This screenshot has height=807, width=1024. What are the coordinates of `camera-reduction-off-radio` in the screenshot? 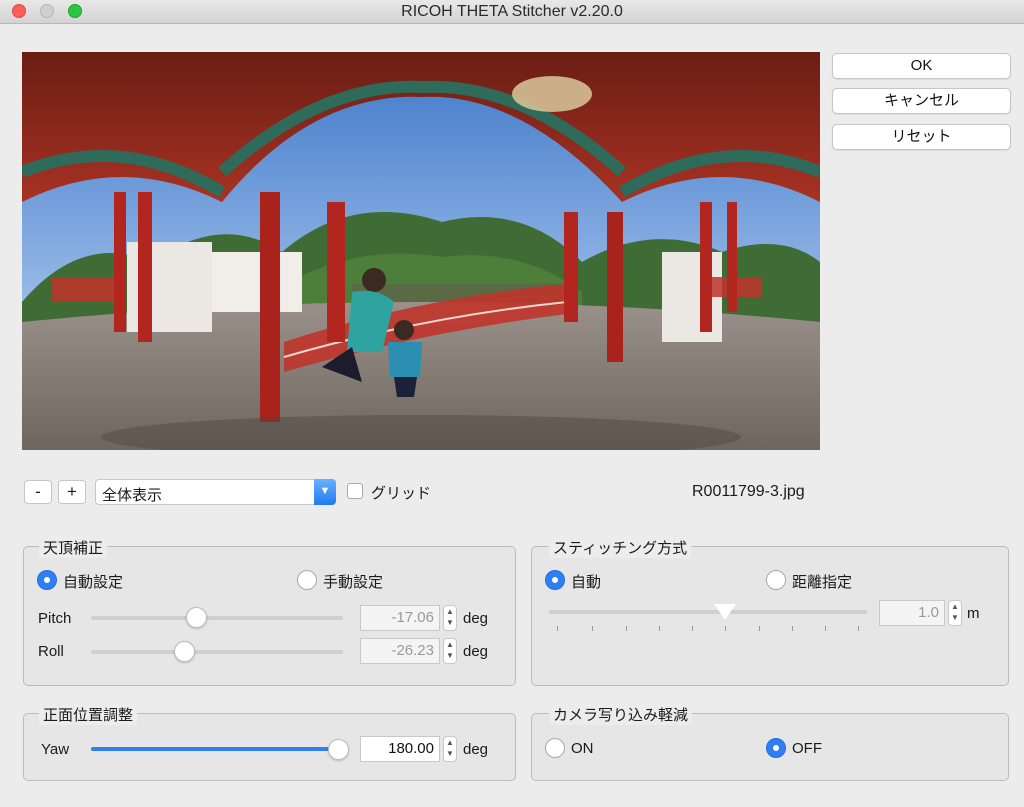 It's located at (776, 748).